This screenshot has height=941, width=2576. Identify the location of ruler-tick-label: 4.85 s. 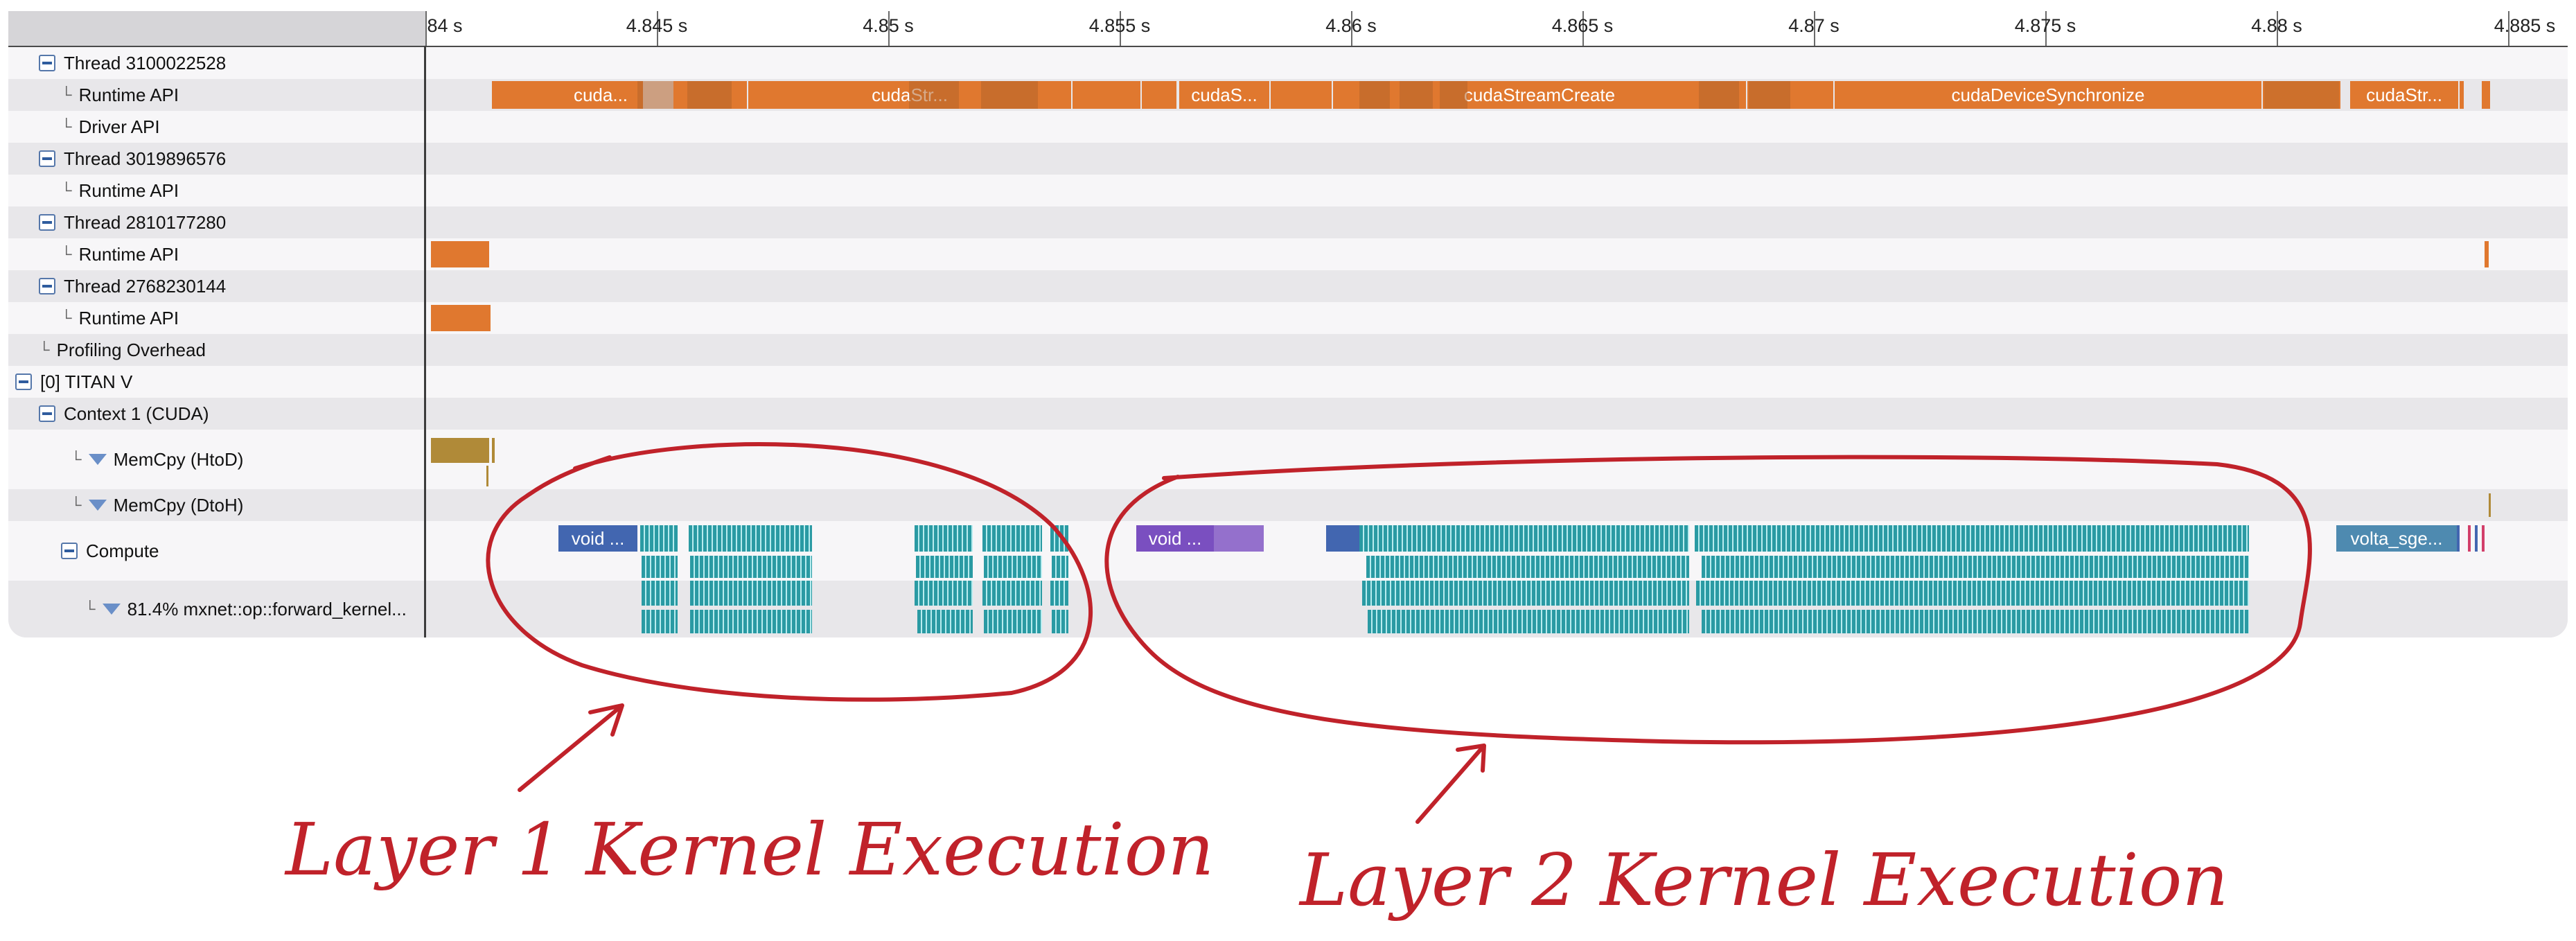
(888, 25).